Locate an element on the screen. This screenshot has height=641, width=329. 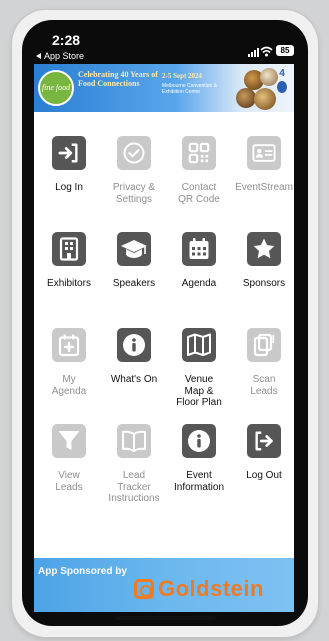
tile-label: Lead Tracker Instructions is located at coordinates (134, 487).